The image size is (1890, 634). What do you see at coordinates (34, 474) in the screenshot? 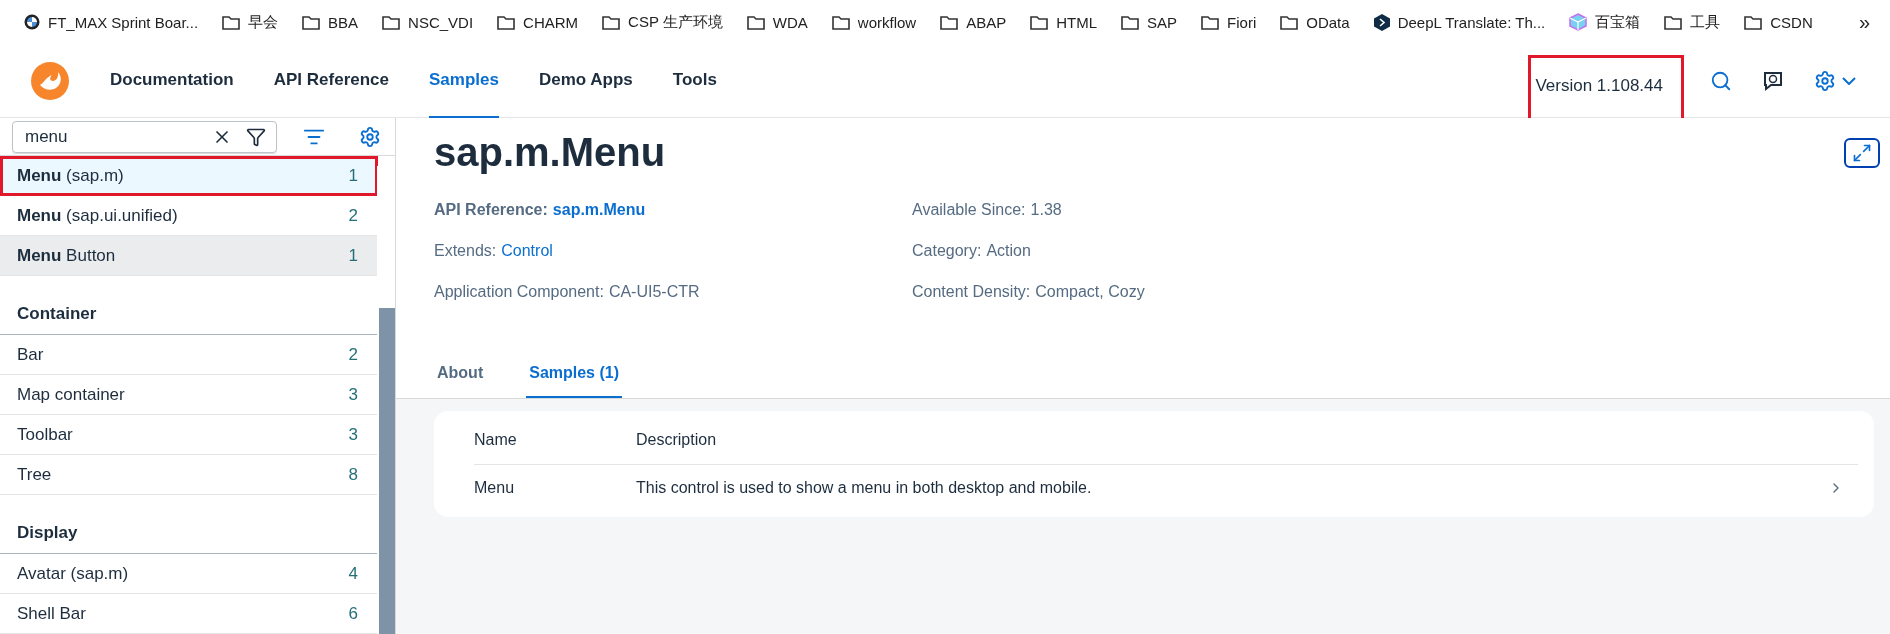
I see `item-label: Tree` at bounding box center [34, 474].